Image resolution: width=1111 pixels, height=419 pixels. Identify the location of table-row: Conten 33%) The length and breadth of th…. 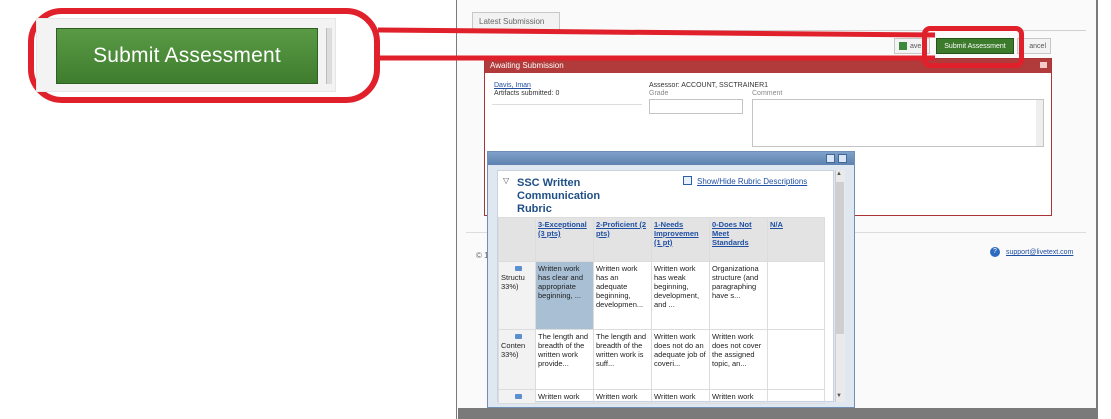
(661, 359).